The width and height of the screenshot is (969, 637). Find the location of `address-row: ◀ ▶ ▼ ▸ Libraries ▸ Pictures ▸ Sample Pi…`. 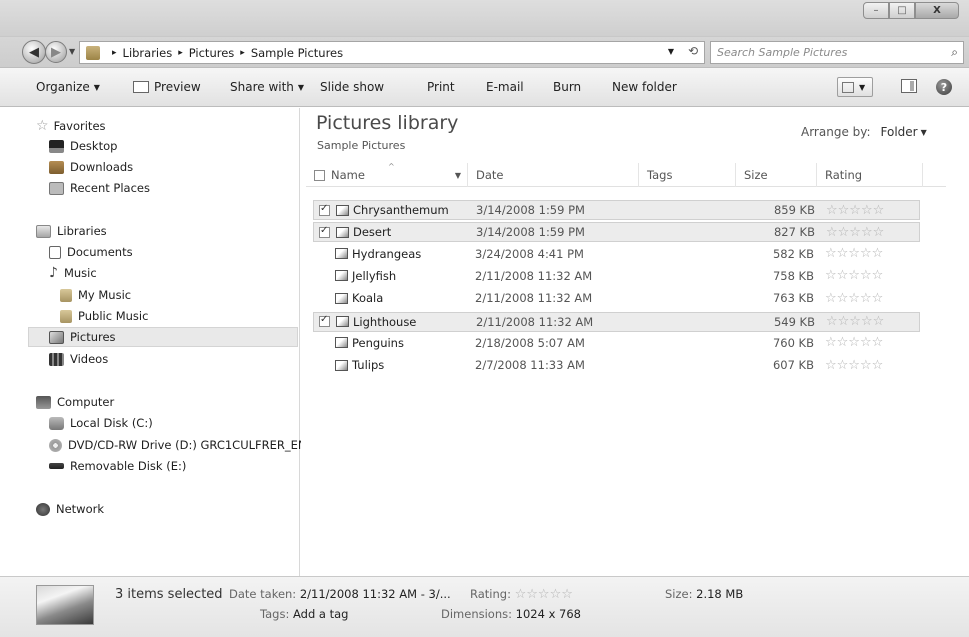

address-row: ◀ ▶ ▼ ▸ Libraries ▸ Pictures ▸ Sample Pi… is located at coordinates (484, 52).